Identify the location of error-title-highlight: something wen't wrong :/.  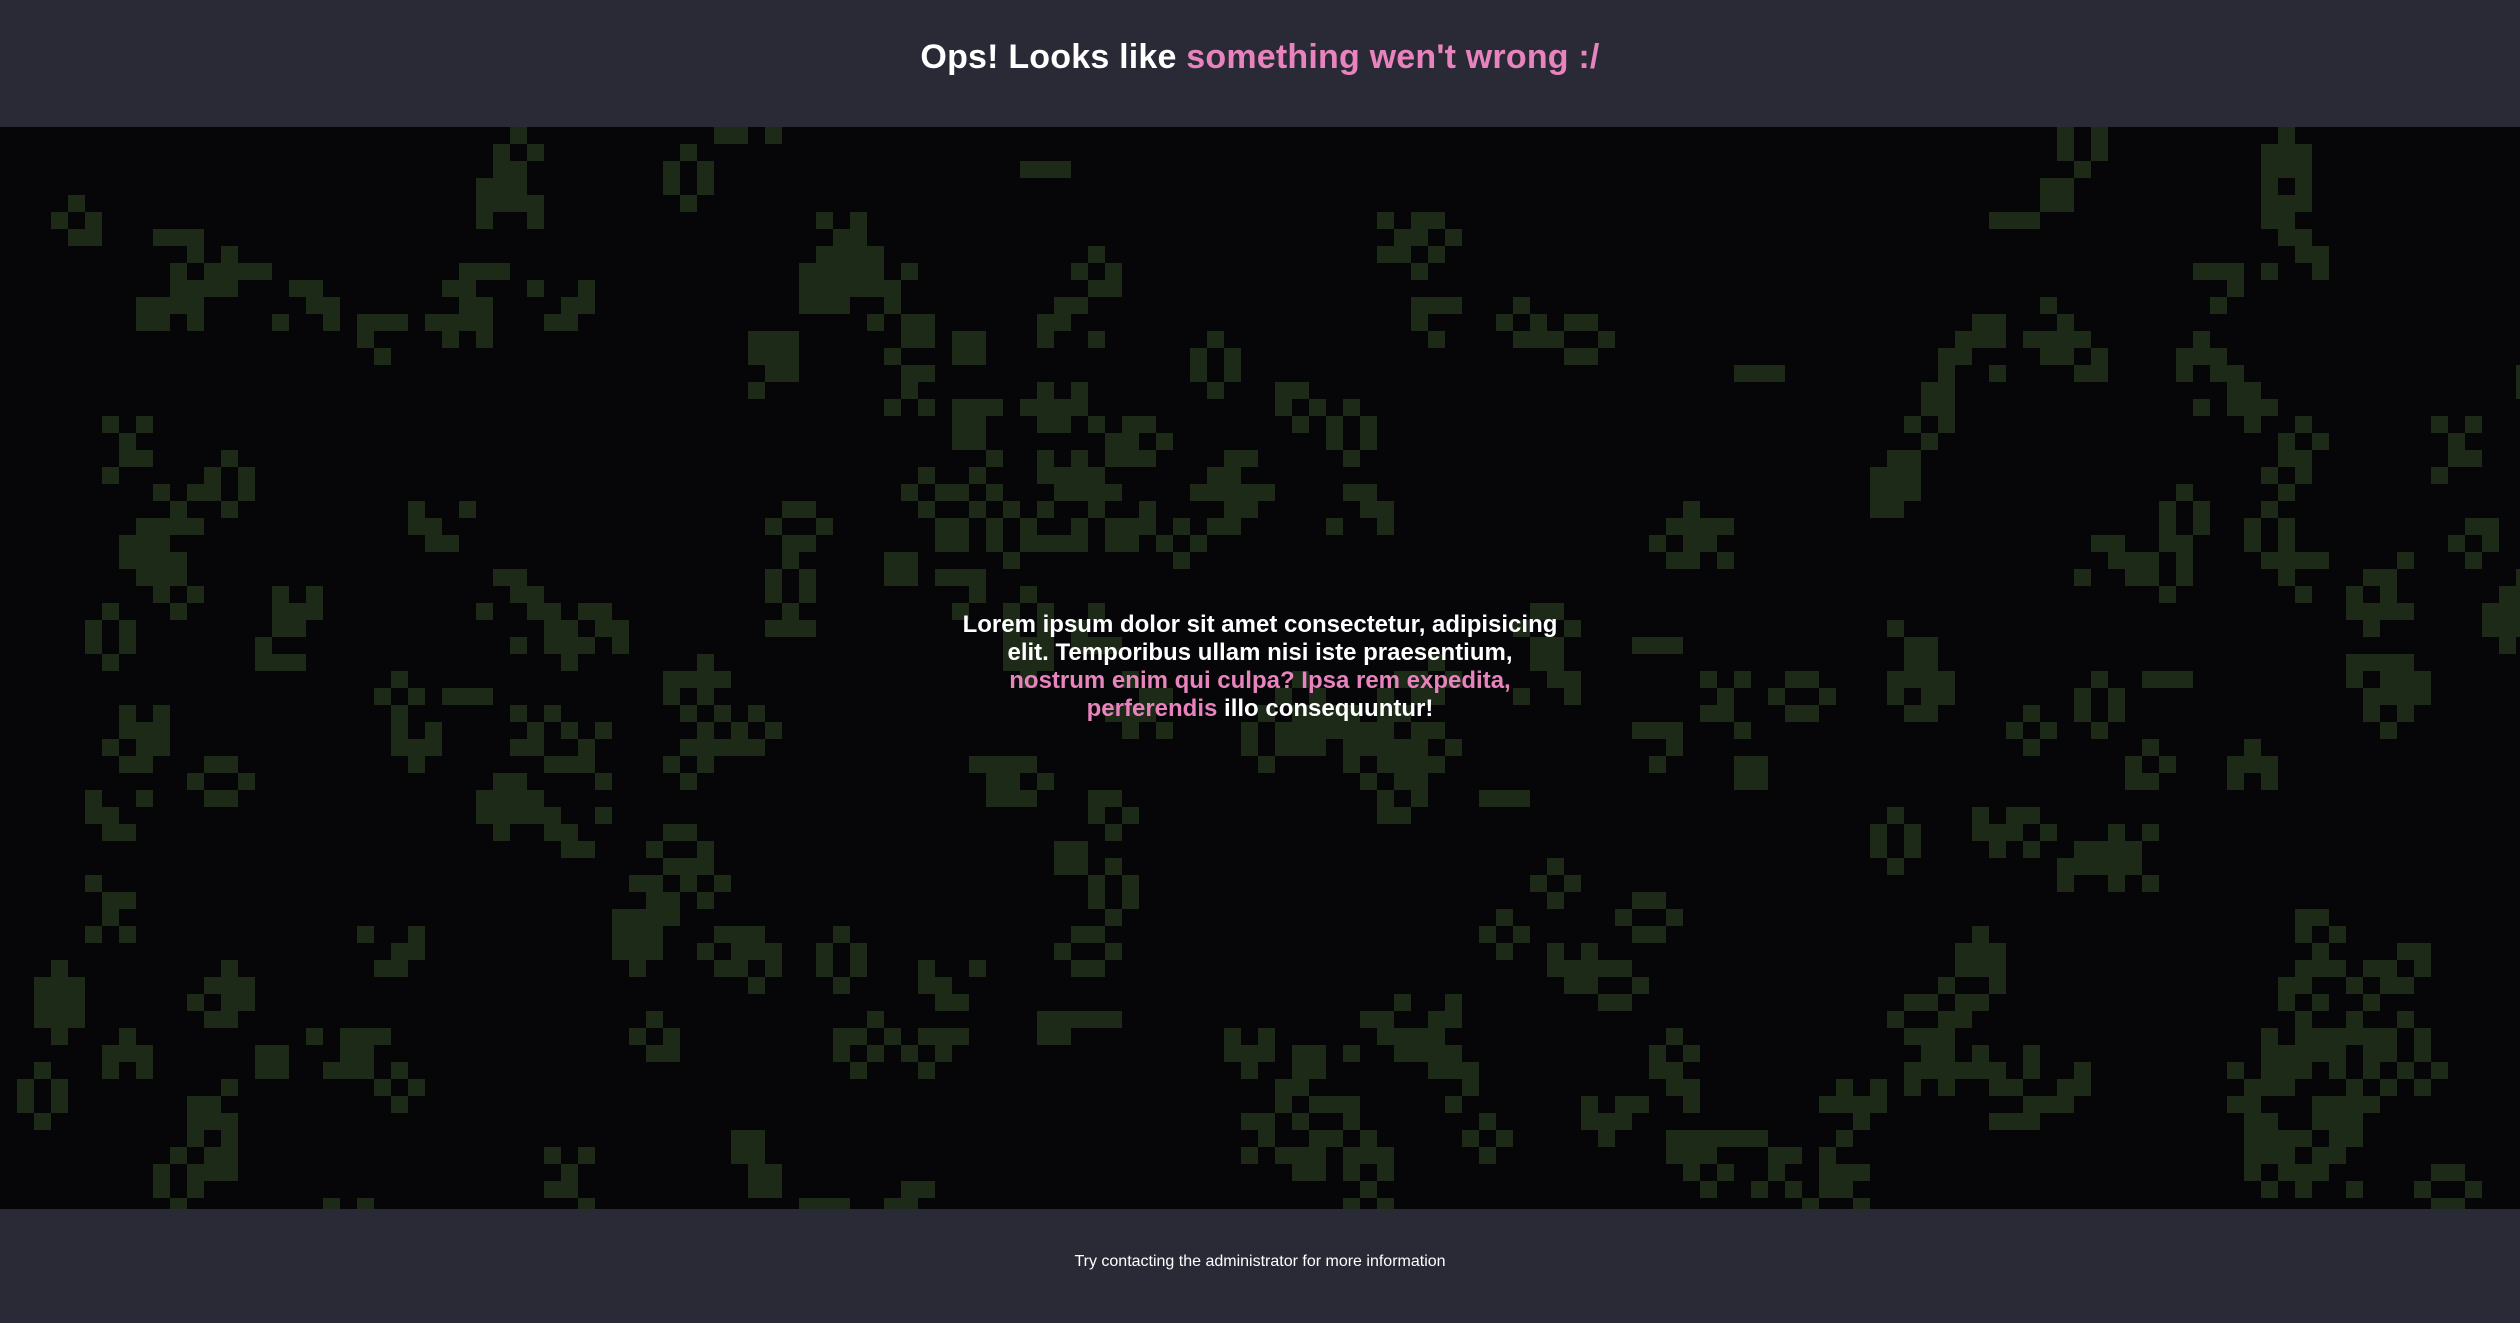
(1393, 57).